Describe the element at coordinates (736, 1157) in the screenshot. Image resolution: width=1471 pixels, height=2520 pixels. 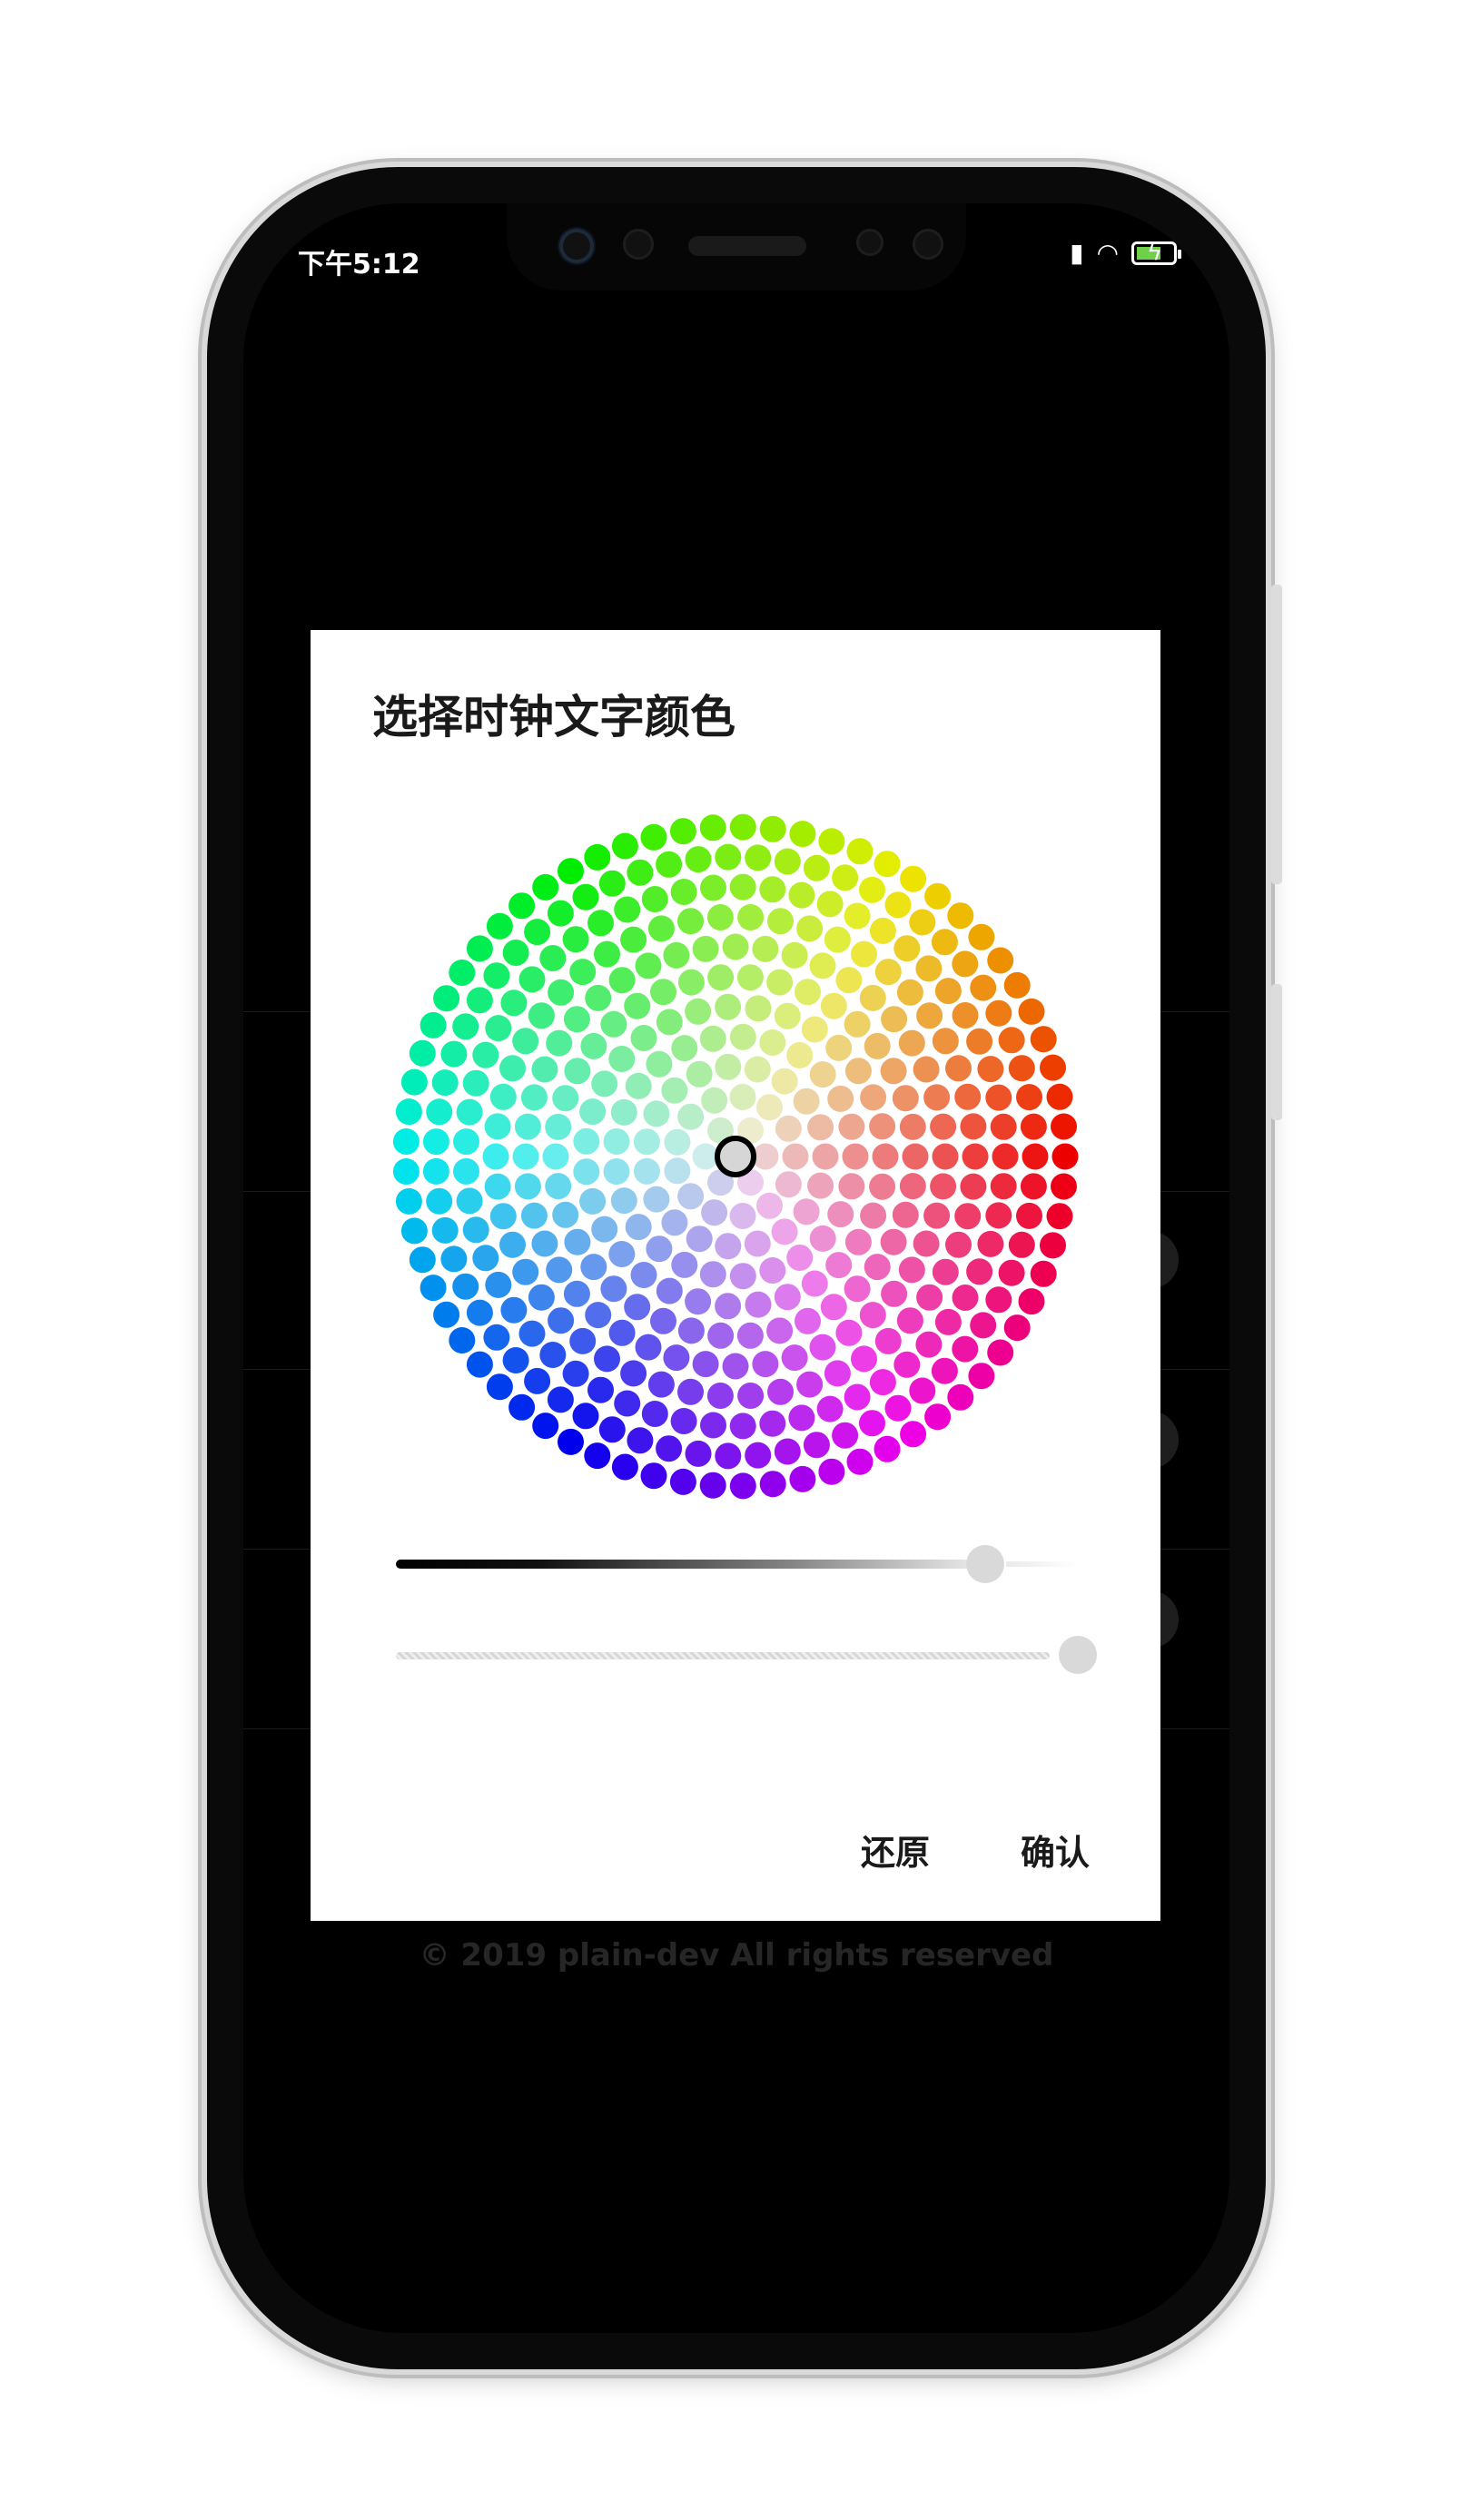
I see `color-wheel` at that location.